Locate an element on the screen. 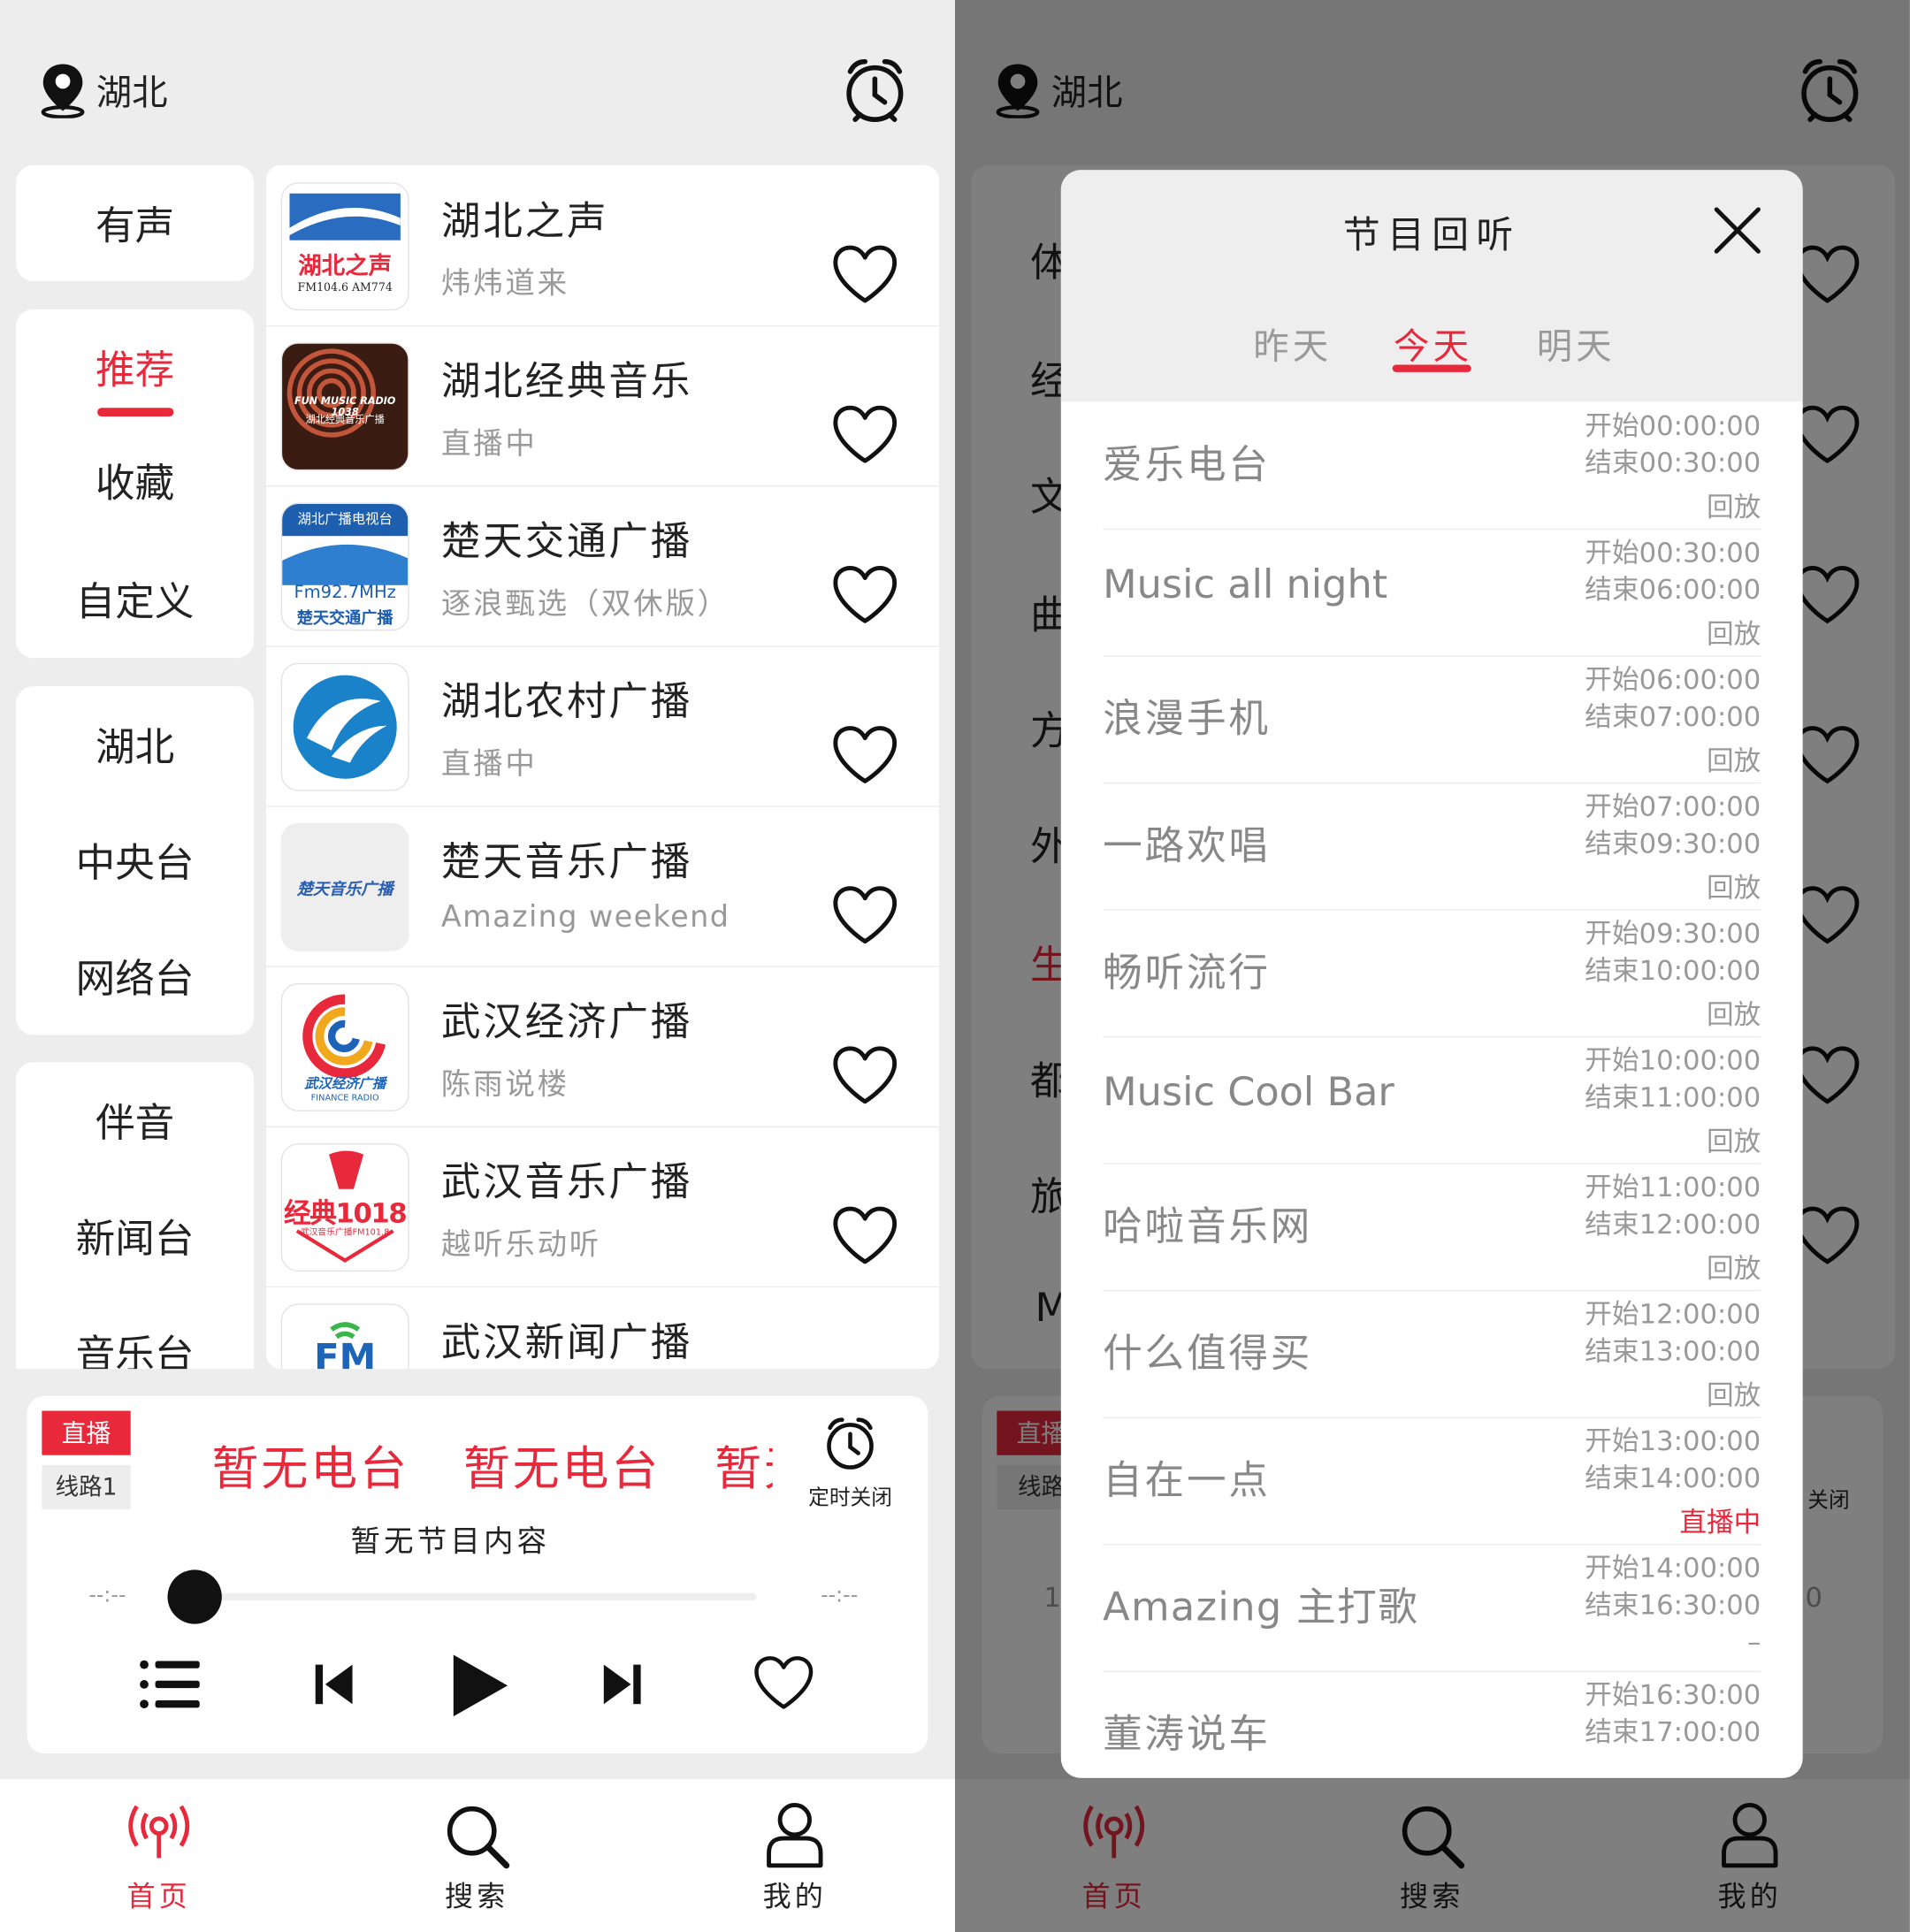 Image resolution: width=1910 pixels, height=1932 pixels. station-row: FUN MUSIC RADIO 1038 湖北经典音乐广播 湖北经典音乐 直播中 is located at coordinates (602, 406).